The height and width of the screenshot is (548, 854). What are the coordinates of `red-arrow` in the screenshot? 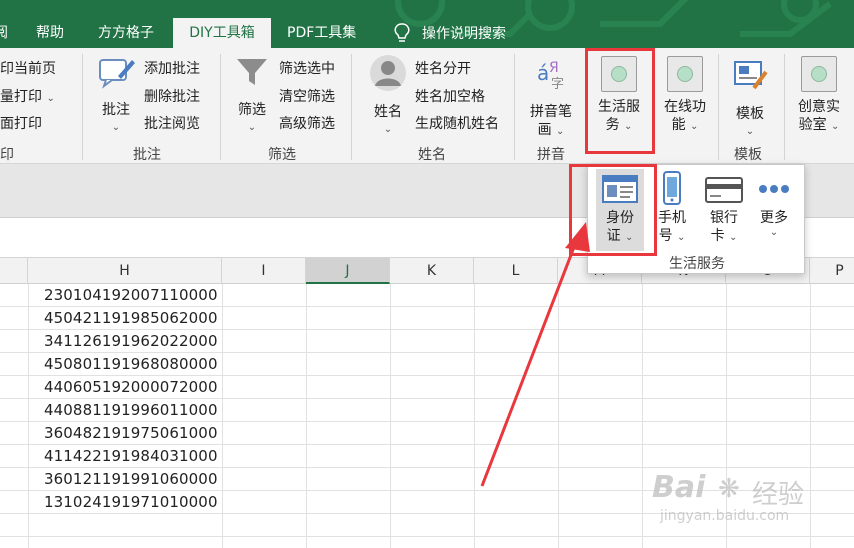 It's located at (535, 354).